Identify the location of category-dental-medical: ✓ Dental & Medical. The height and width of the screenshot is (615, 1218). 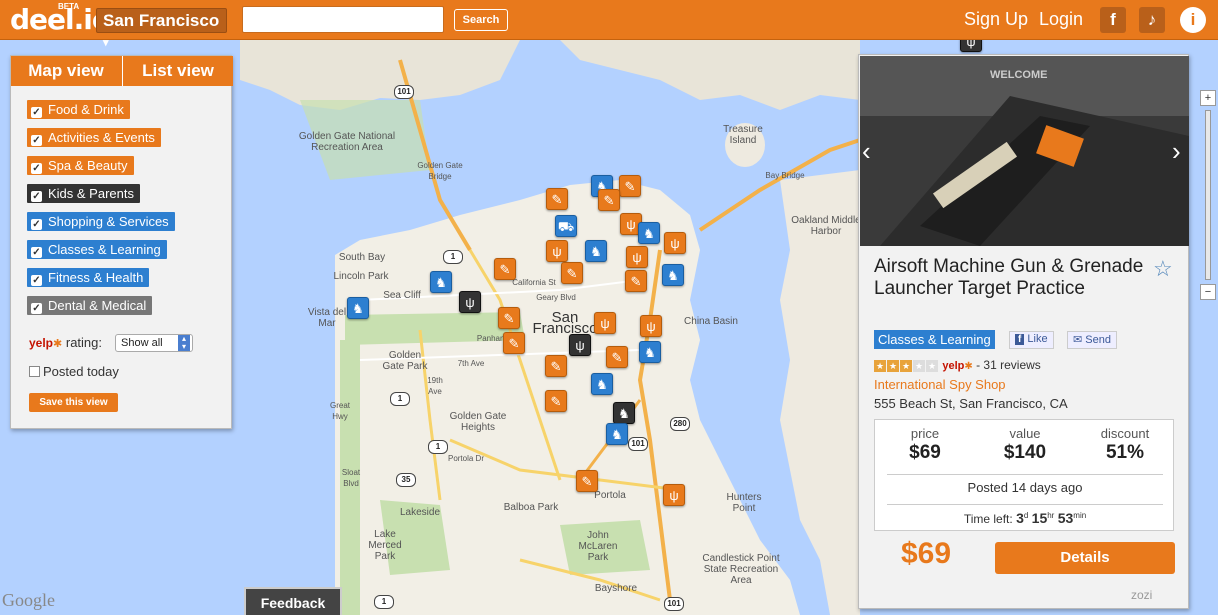
(90, 305).